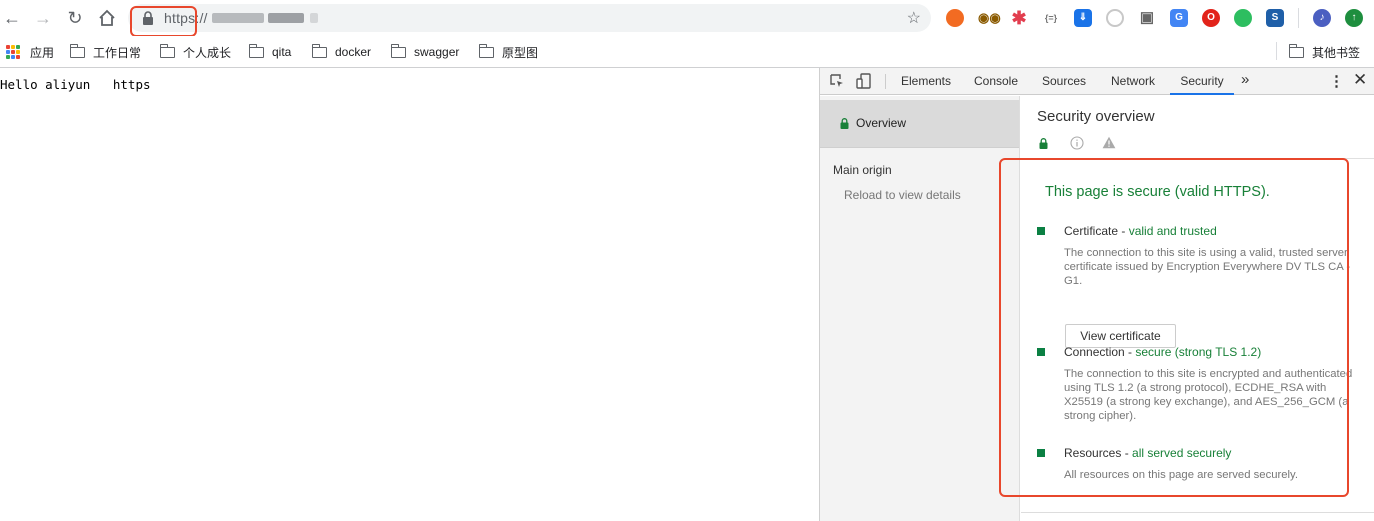 This screenshot has width=1374, height=521. I want to click on reload-icon: ↻, so click(75, 18).